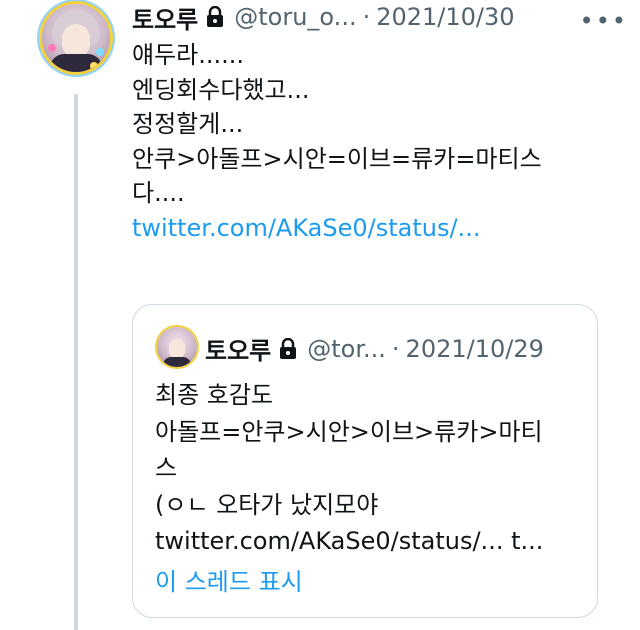 This screenshot has height=630, width=640. I want to click on avatar, so click(76, 38).